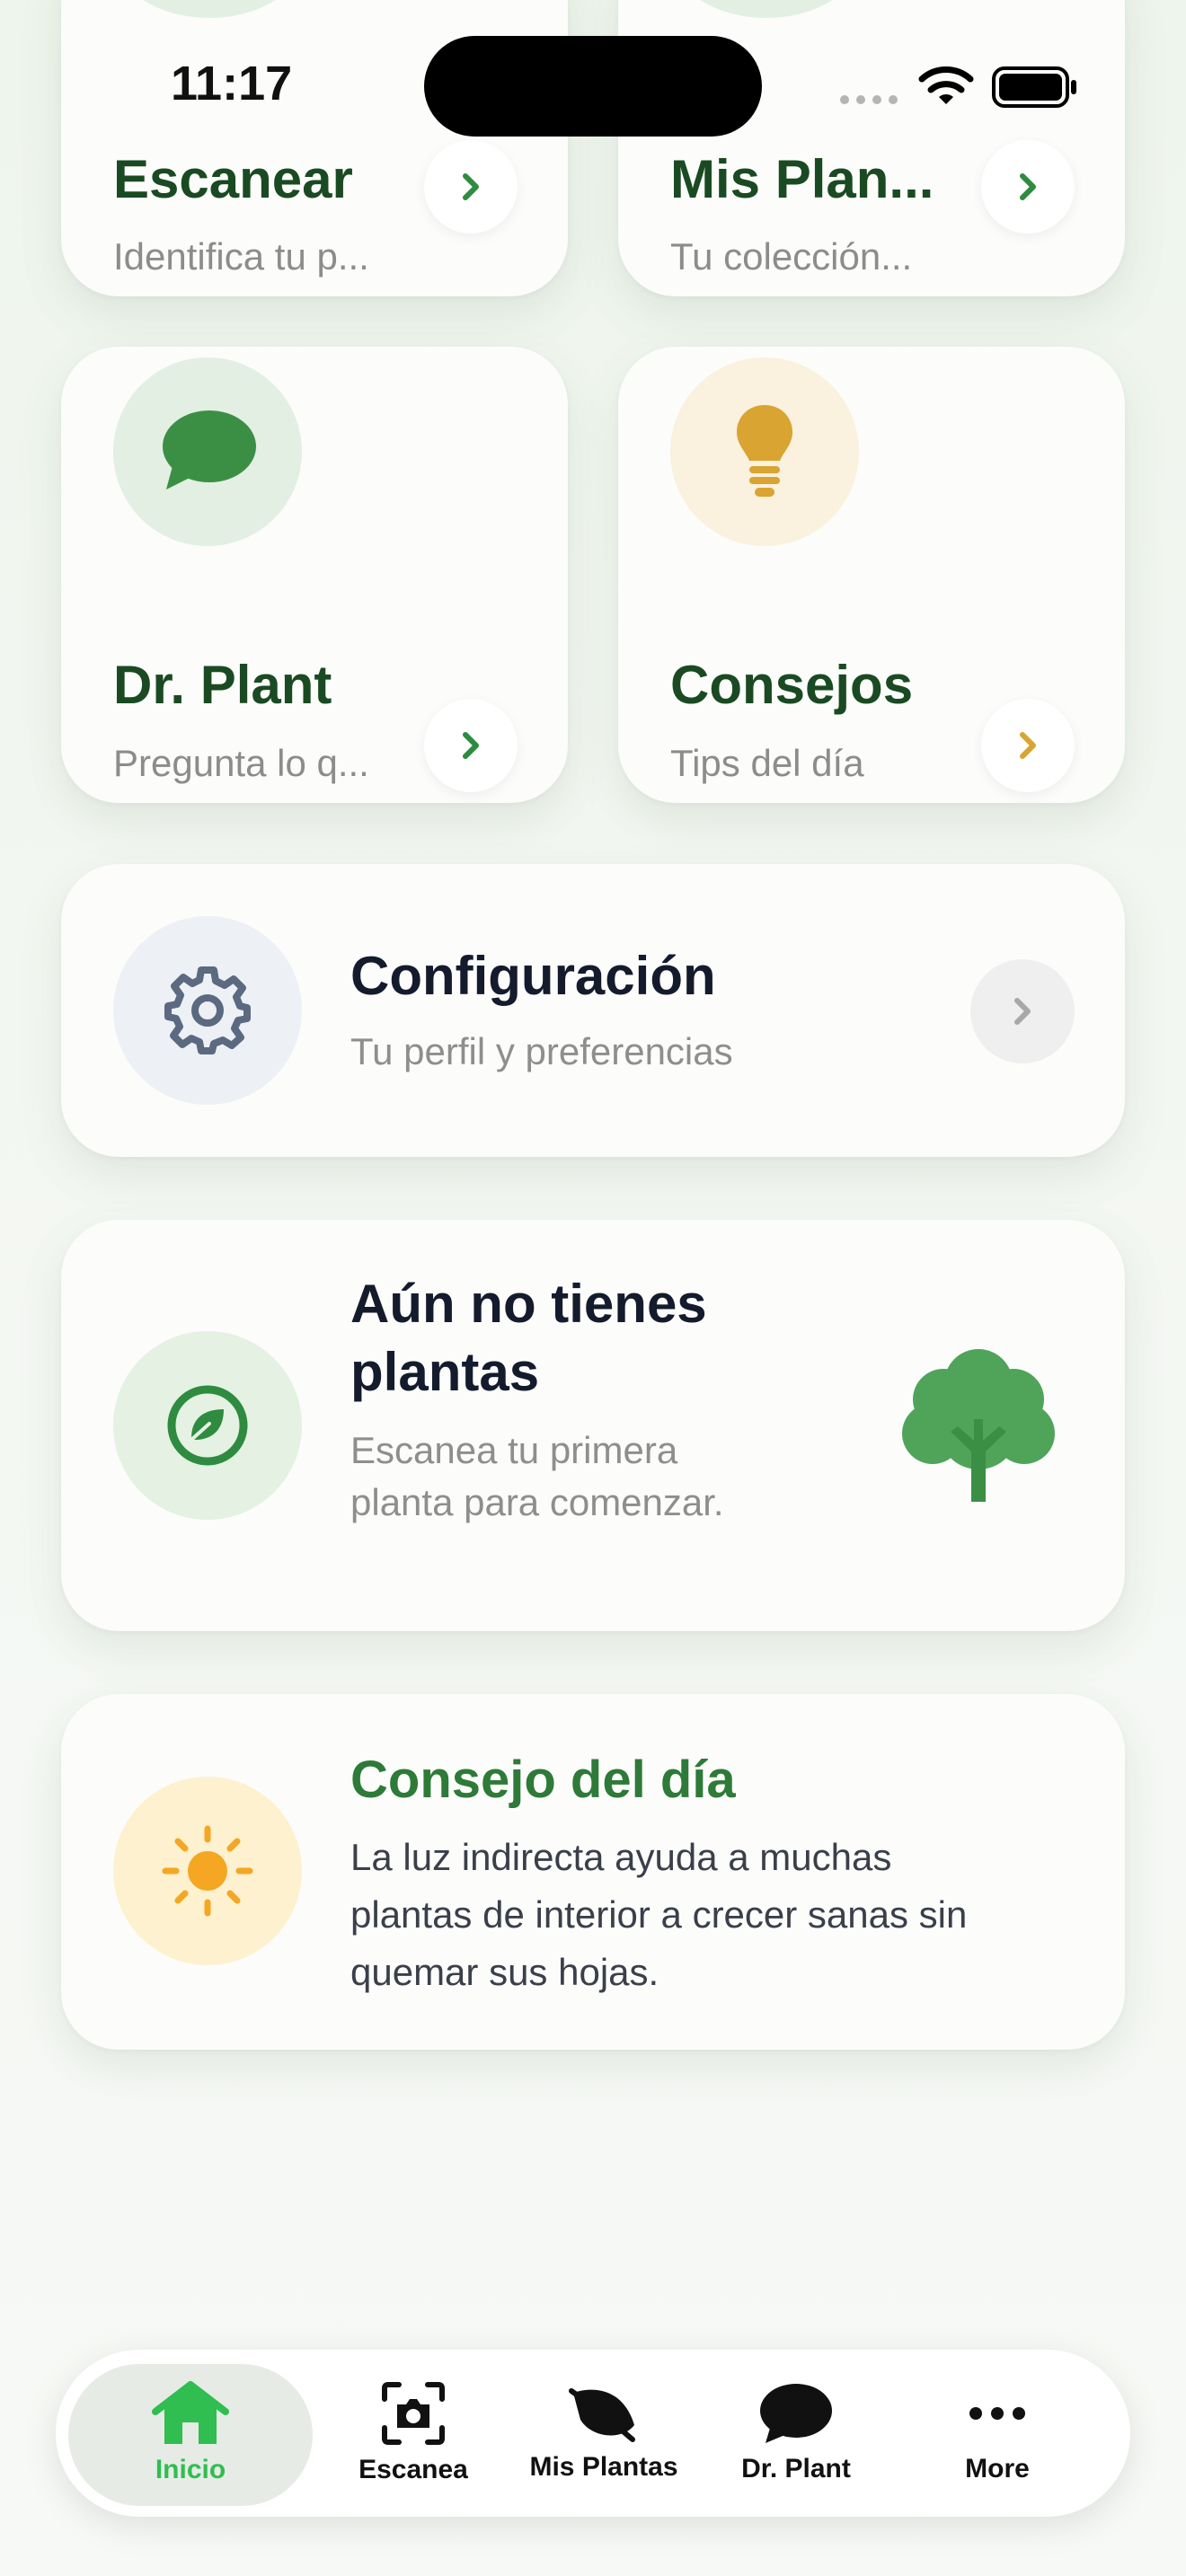 The width and height of the screenshot is (1186, 2576). I want to click on scan-tile-arrow-button, so click(471, 187).